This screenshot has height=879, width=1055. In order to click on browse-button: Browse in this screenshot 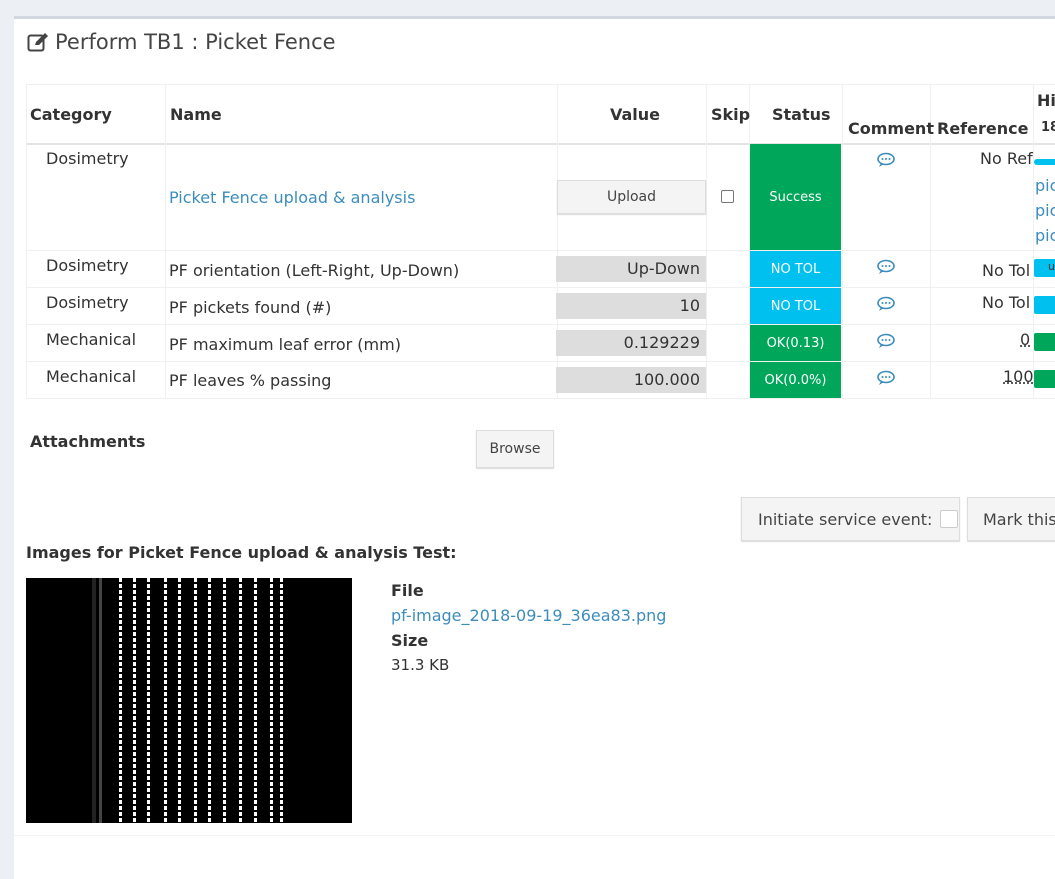, I will do `click(515, 449)`.